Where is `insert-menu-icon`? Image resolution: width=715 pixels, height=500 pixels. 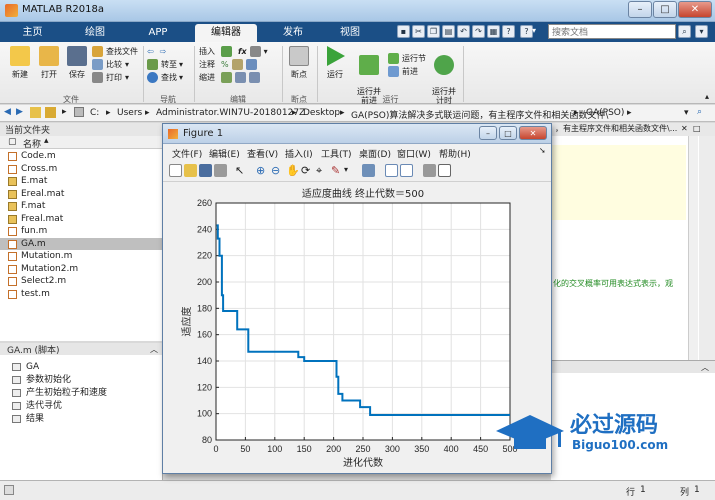 insert-menu-icon is located at coordinates (255, 51).